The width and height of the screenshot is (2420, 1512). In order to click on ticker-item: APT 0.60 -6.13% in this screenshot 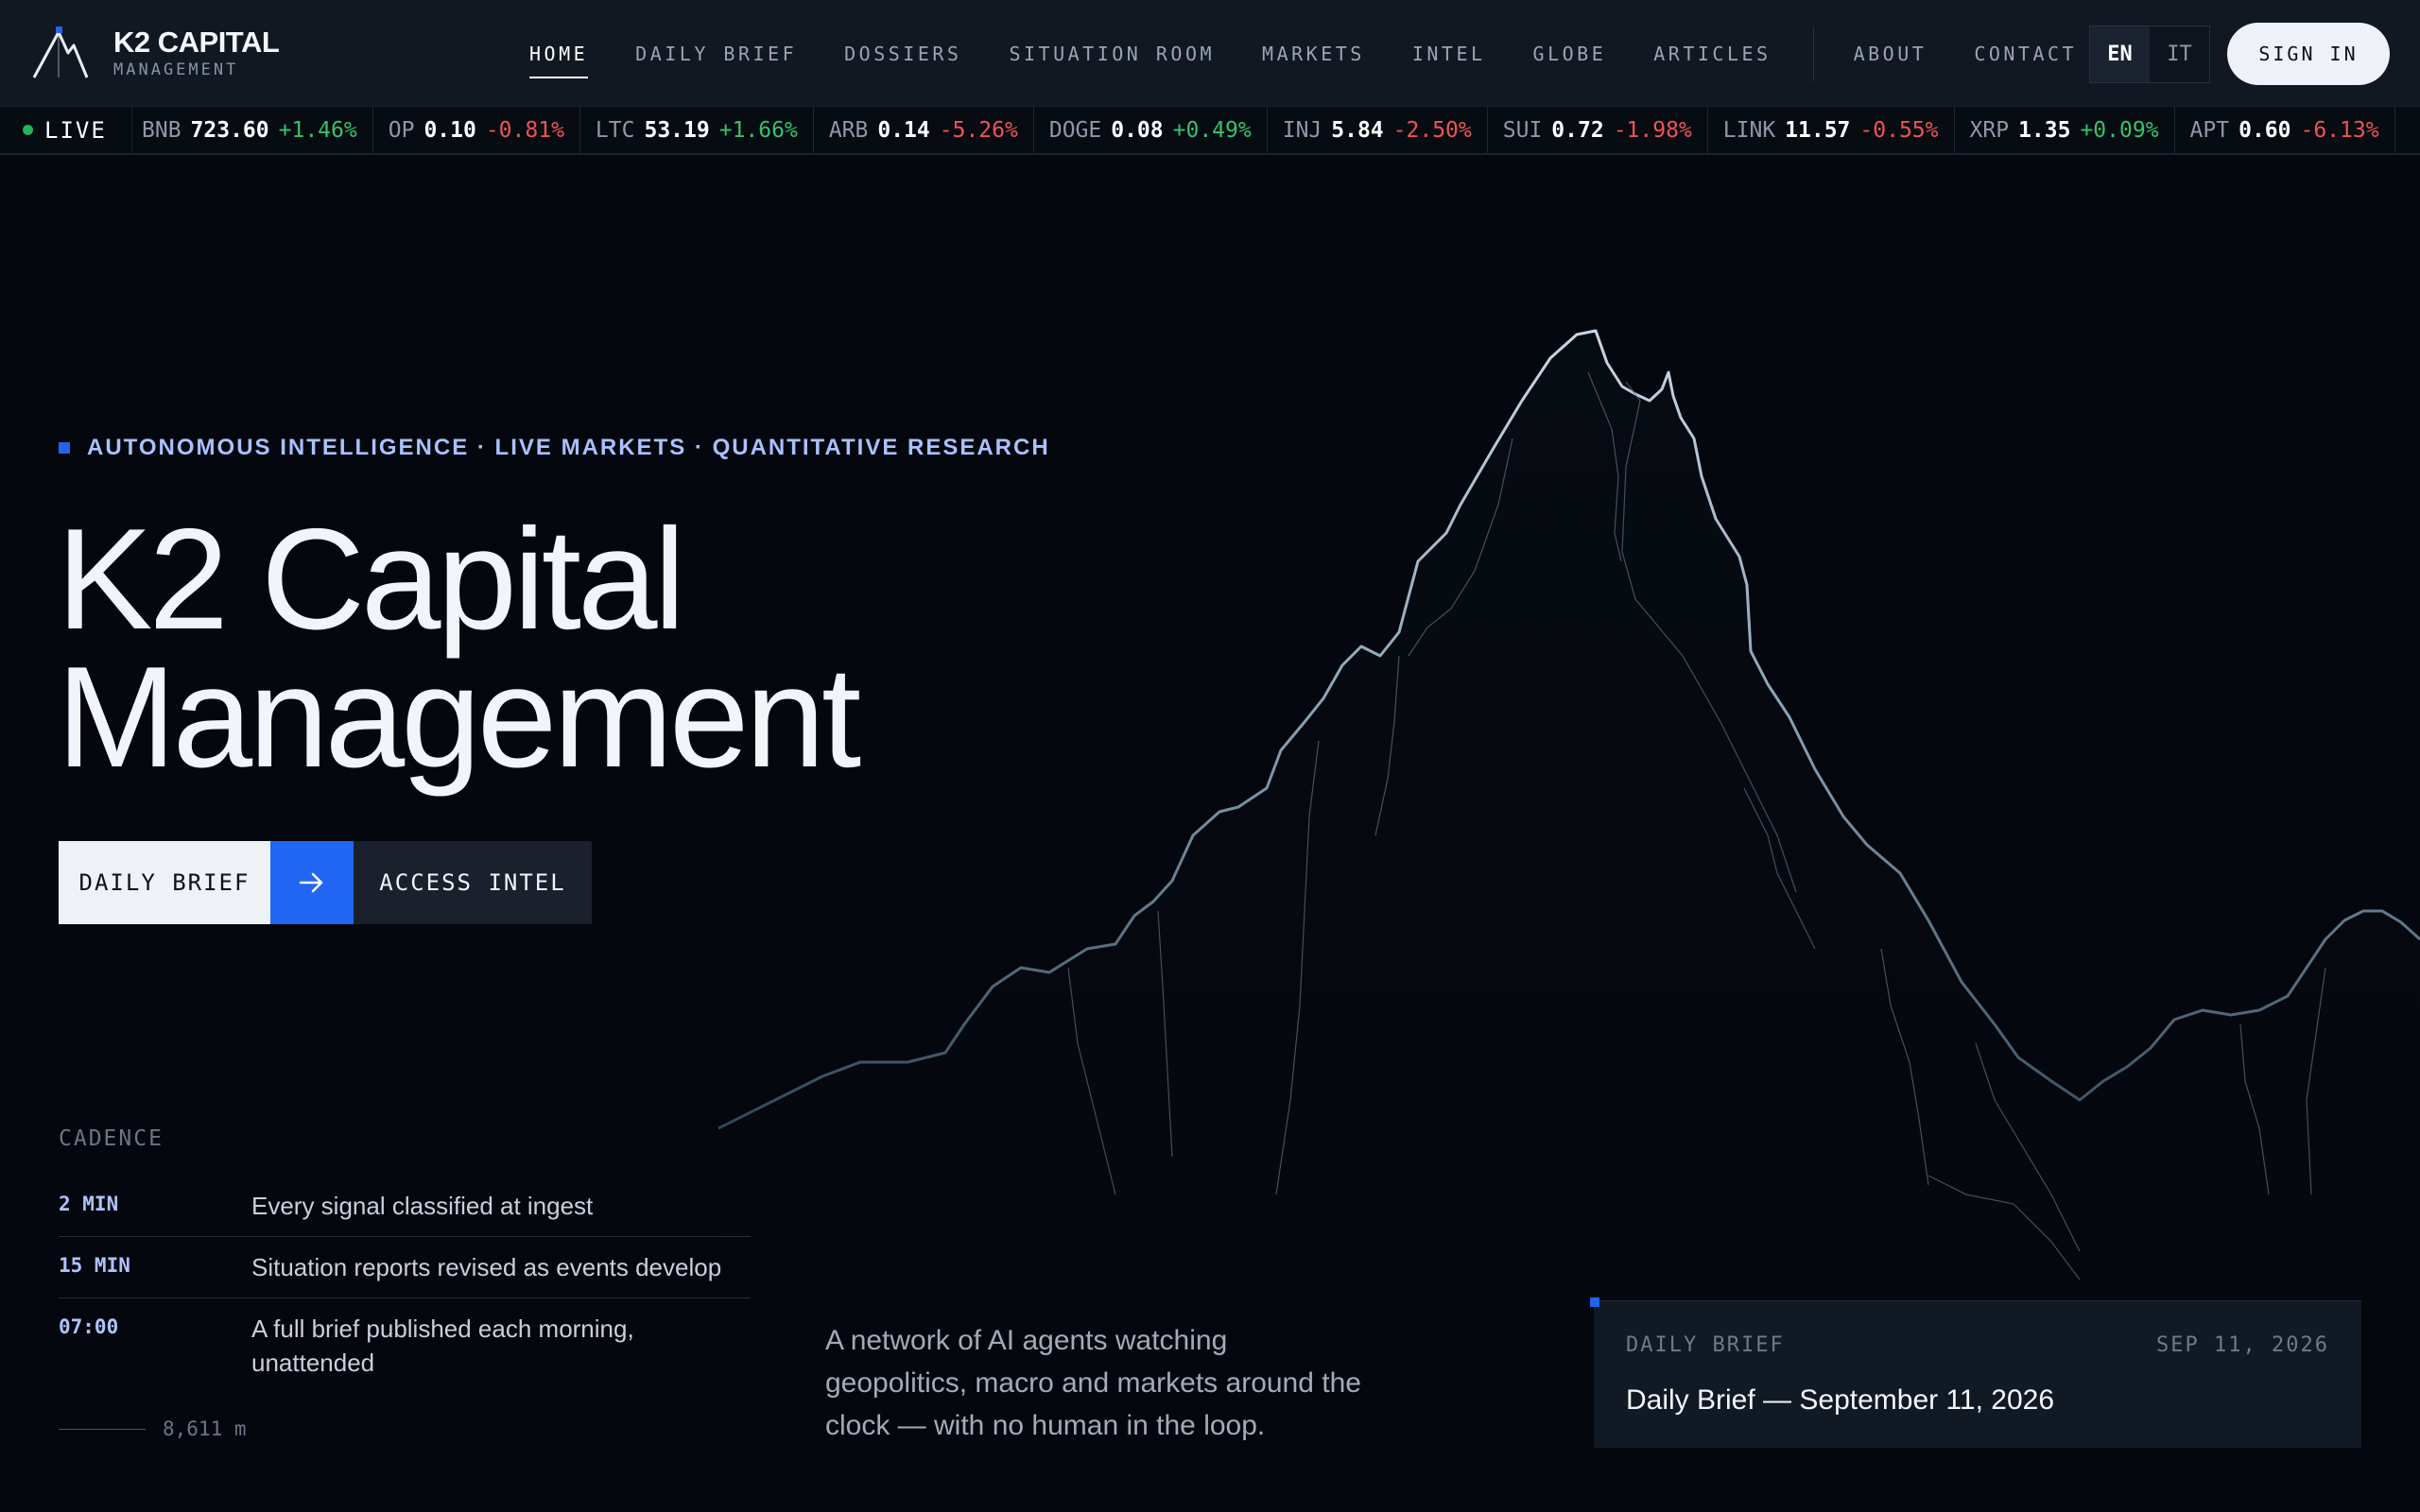, I will do `click(2285, 130)`.